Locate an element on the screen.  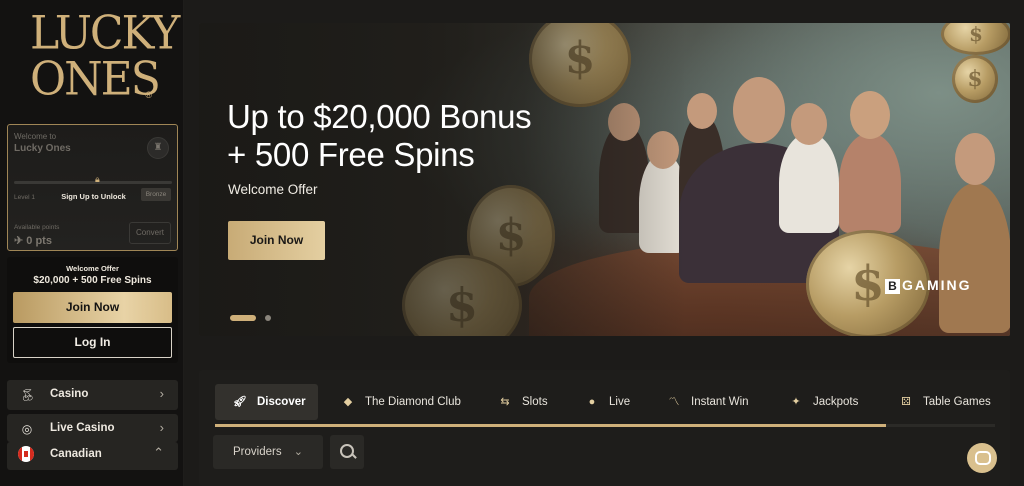
offer-text: $20,000 + 500 Free Spins is located at coordinates (92, 280).